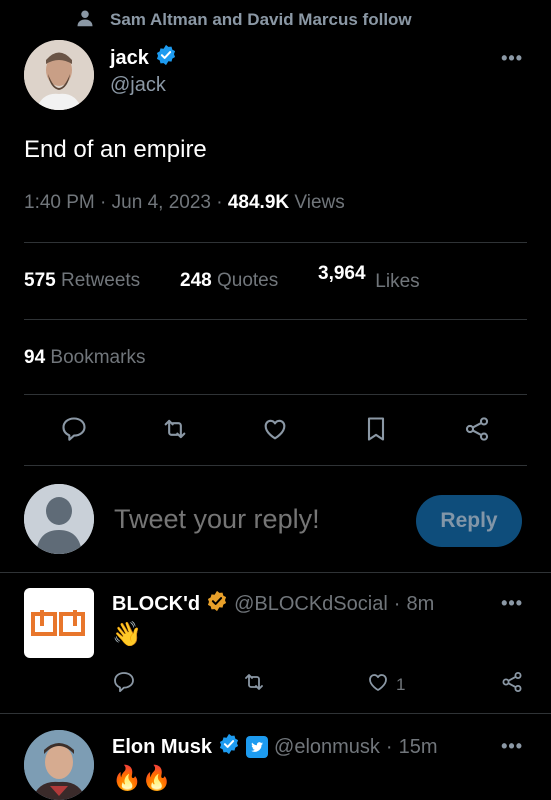 This screenshot has width=551, height=800. I want to click on reply-text: 👋, so click(127, 634).